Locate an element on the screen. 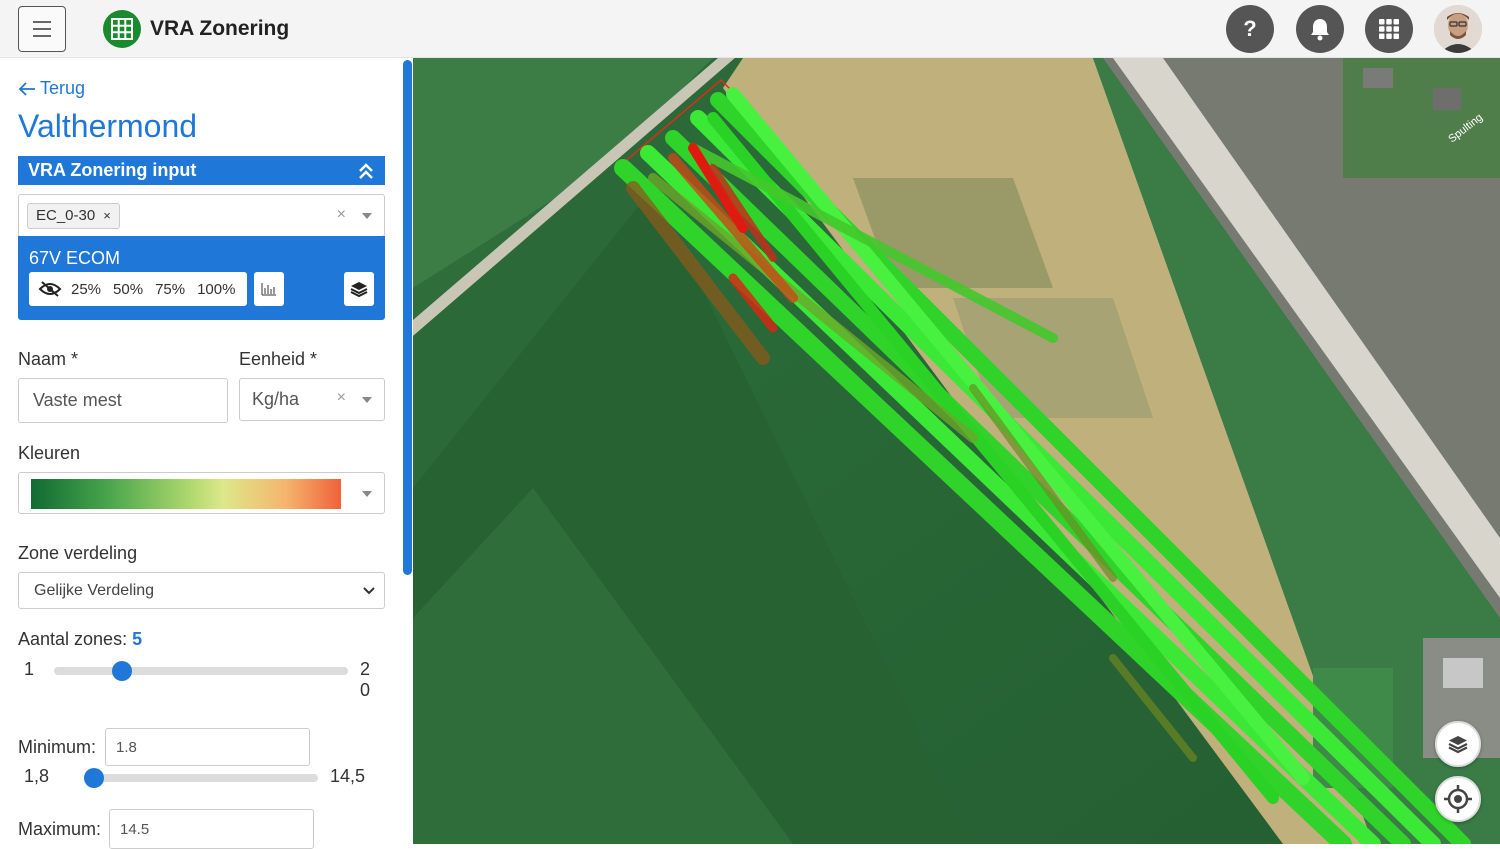 The image size is (1500, 849). zones-slider-max-label-2: 0 is located at coordinates (365, 690).